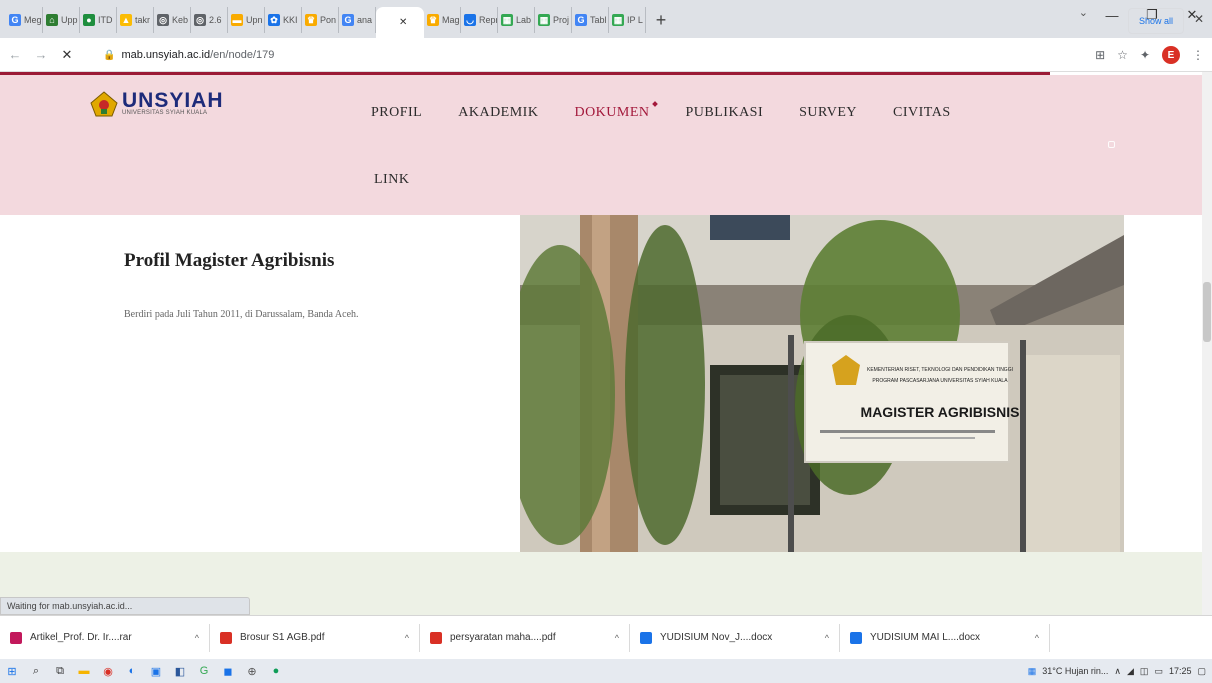  Describe the element at coordinates (109, 55) in the screenshot. I see `lock-icon: 🔒` at that location.